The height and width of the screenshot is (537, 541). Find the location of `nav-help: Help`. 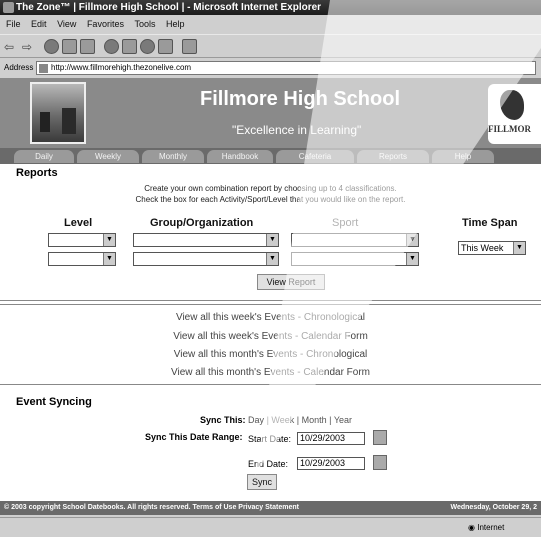

nav-help: Help is located at coordinates (463, 156).